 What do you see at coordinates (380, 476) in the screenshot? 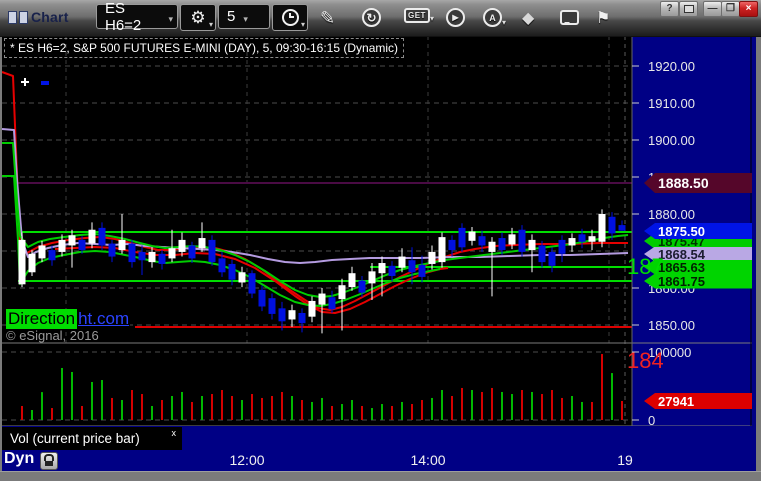
I see `window-frame-bottom` at bounding box center [380, 476].